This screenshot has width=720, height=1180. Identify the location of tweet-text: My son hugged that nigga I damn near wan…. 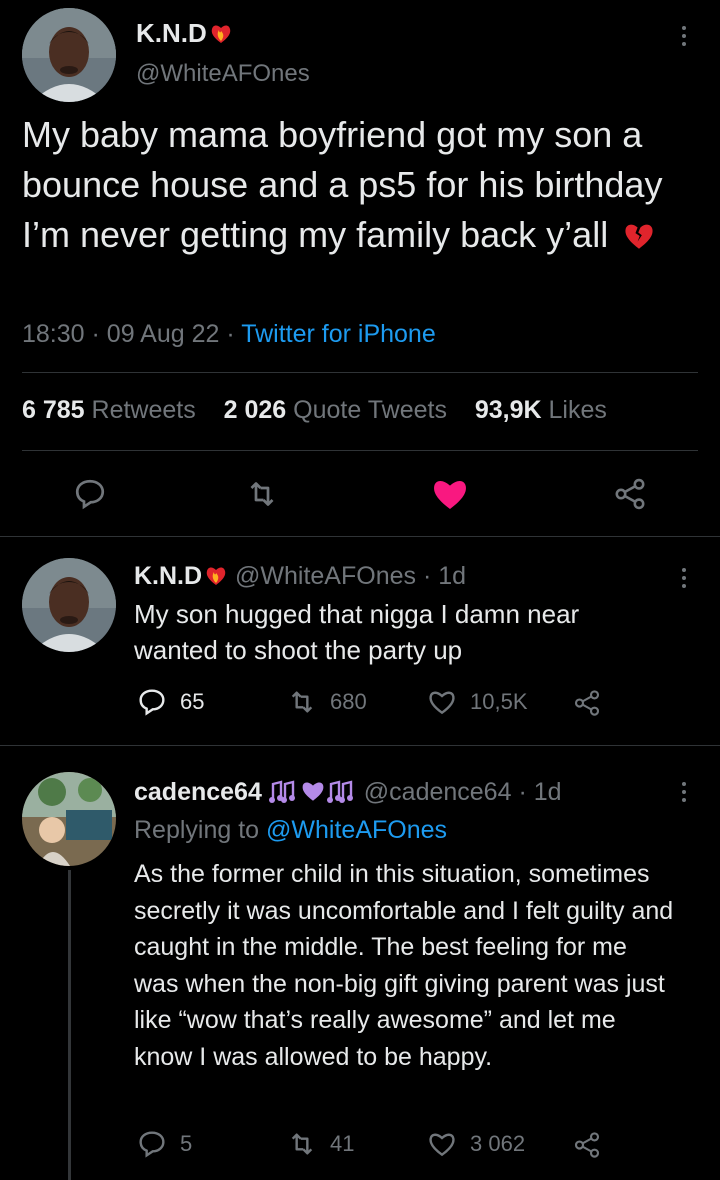
(357, 632).